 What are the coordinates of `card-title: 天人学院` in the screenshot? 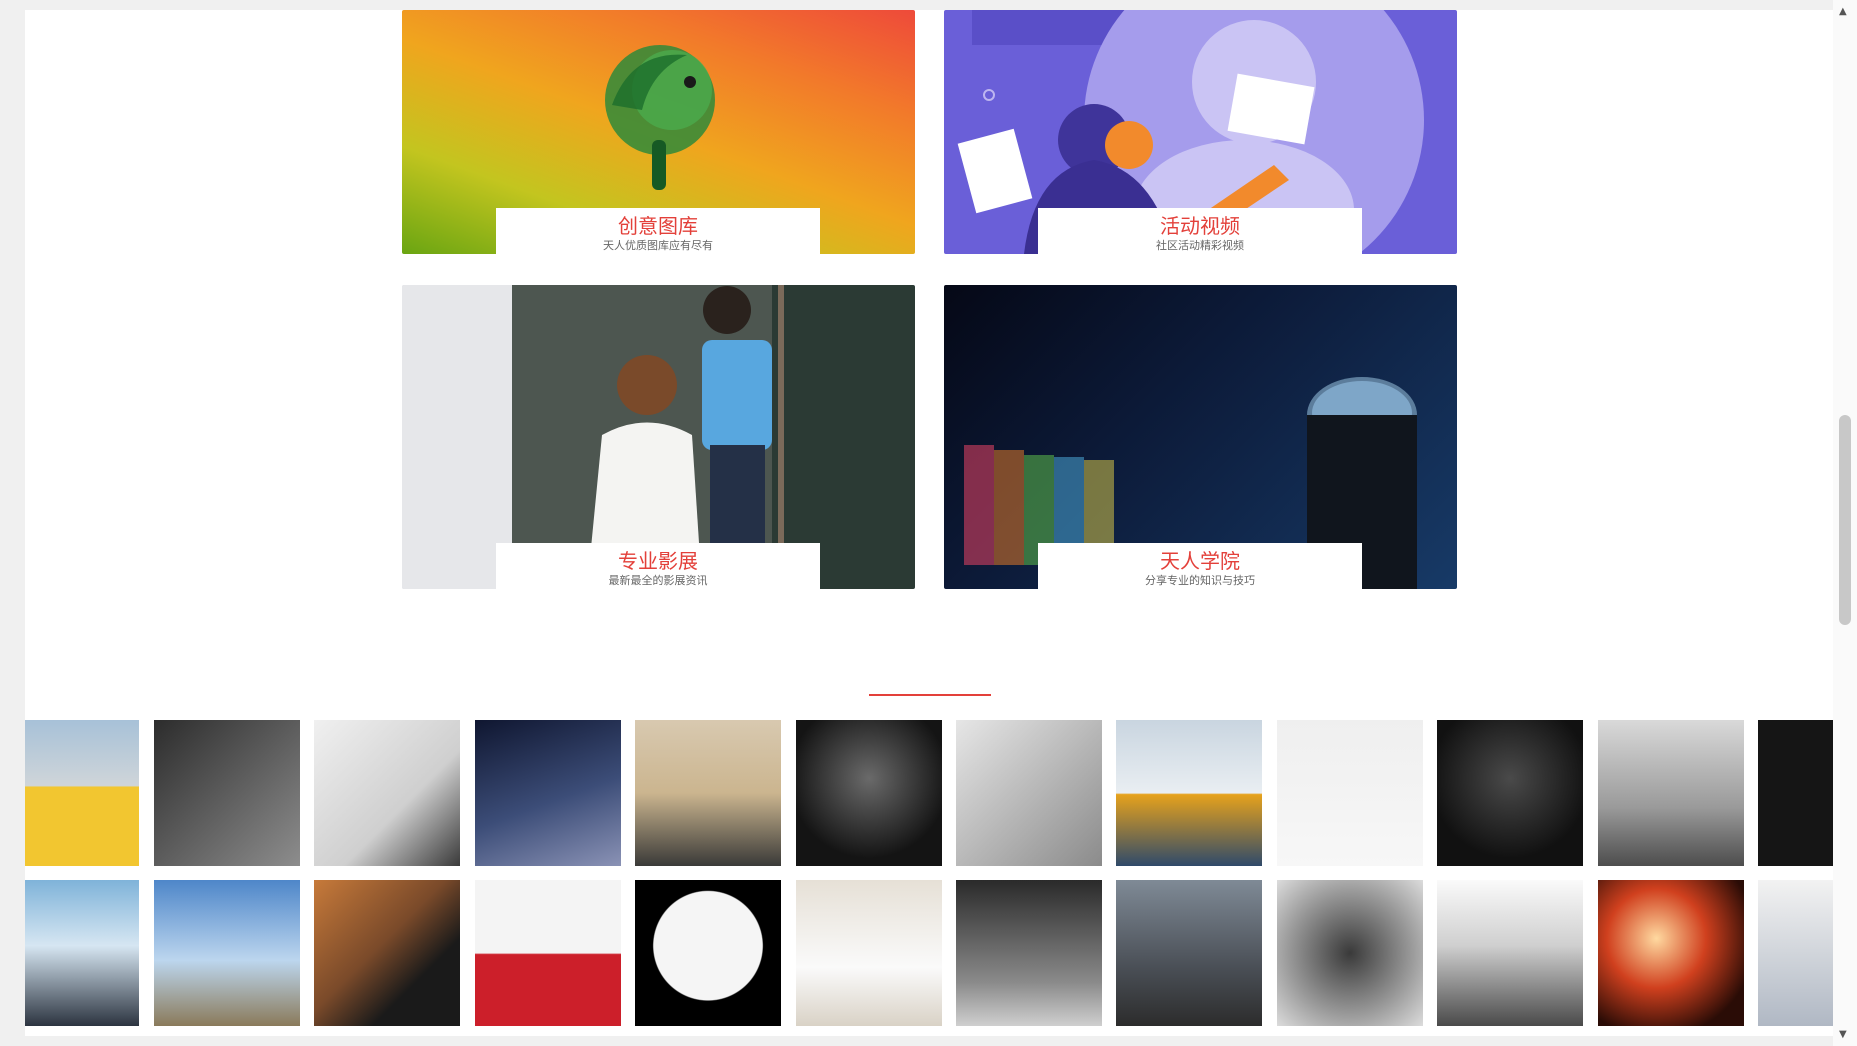 It's located at (1200, 561).